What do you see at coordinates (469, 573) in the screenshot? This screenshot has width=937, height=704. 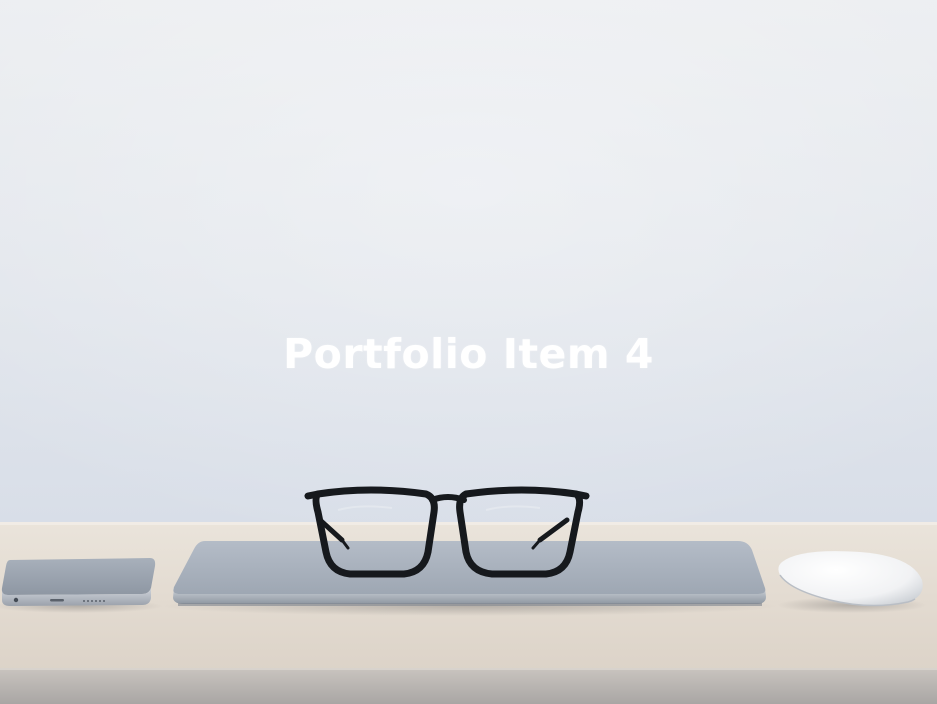 I see `laptop-graphic` at bounding box center [469, 573].